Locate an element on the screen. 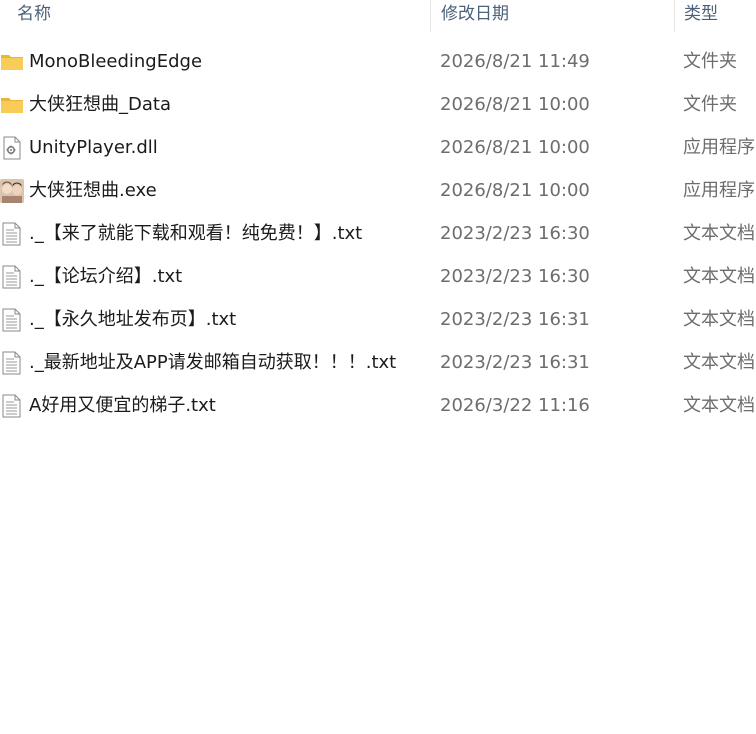 The height and width of the screenshot is (734, 756). dll-file-icon is located at coordinates (12, 148).